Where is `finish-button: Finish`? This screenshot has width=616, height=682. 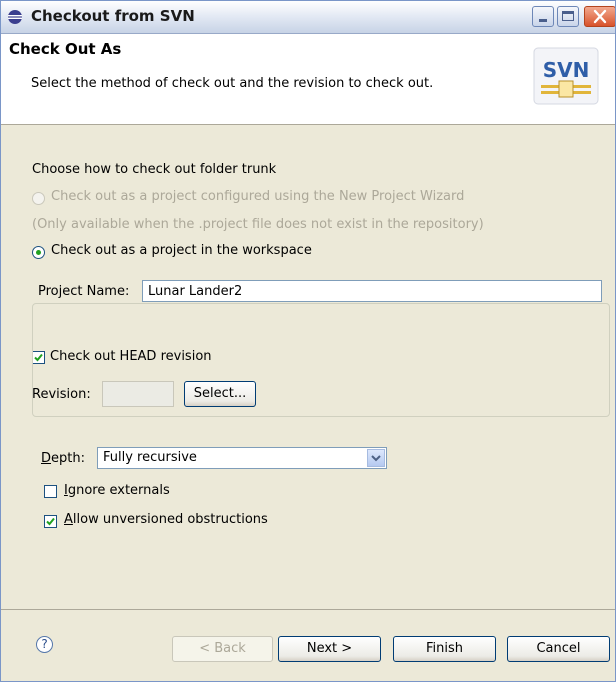
finish-button: Finish is located at coordinates (444, 649).